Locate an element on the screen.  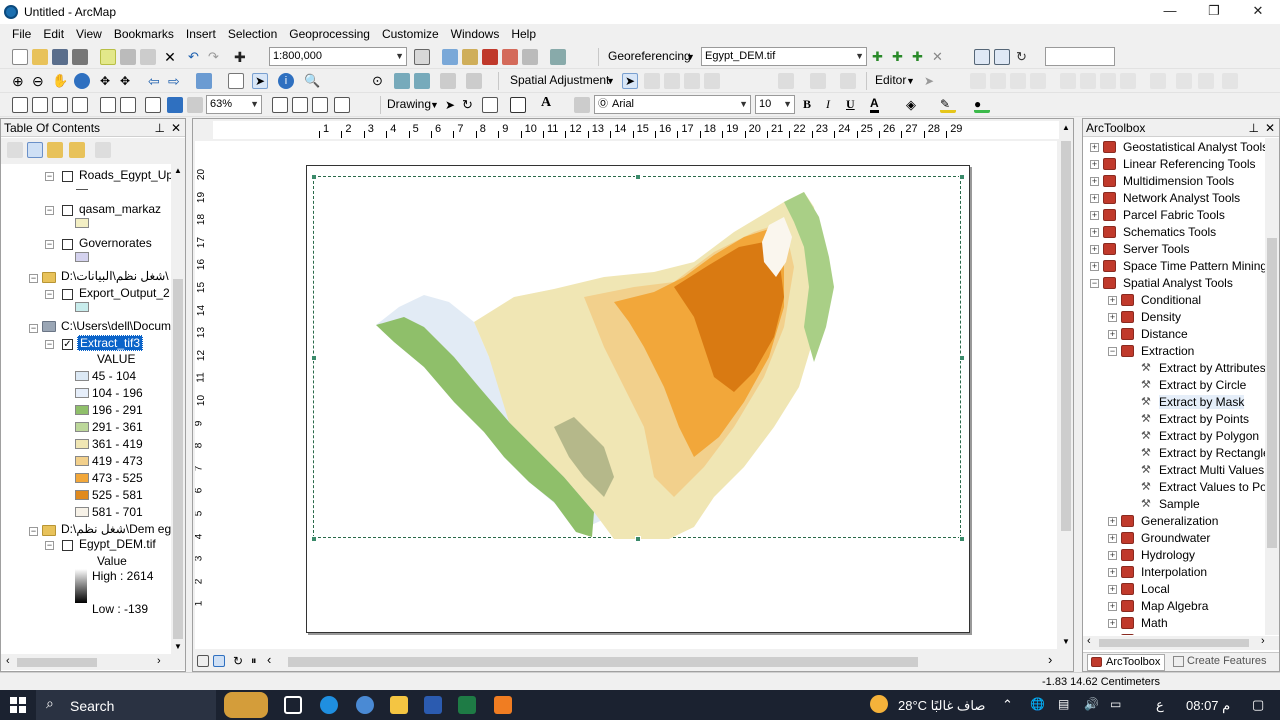
tool-item: Extract by Polygon is located at coordinates (1209, 436).